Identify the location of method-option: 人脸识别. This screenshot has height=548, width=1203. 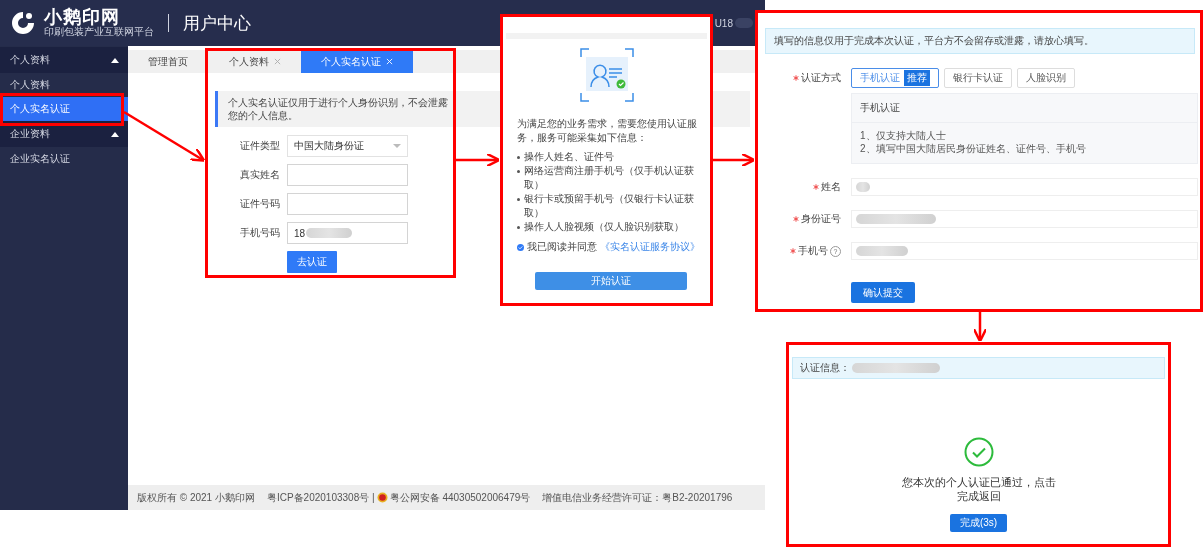
(1046, 78).